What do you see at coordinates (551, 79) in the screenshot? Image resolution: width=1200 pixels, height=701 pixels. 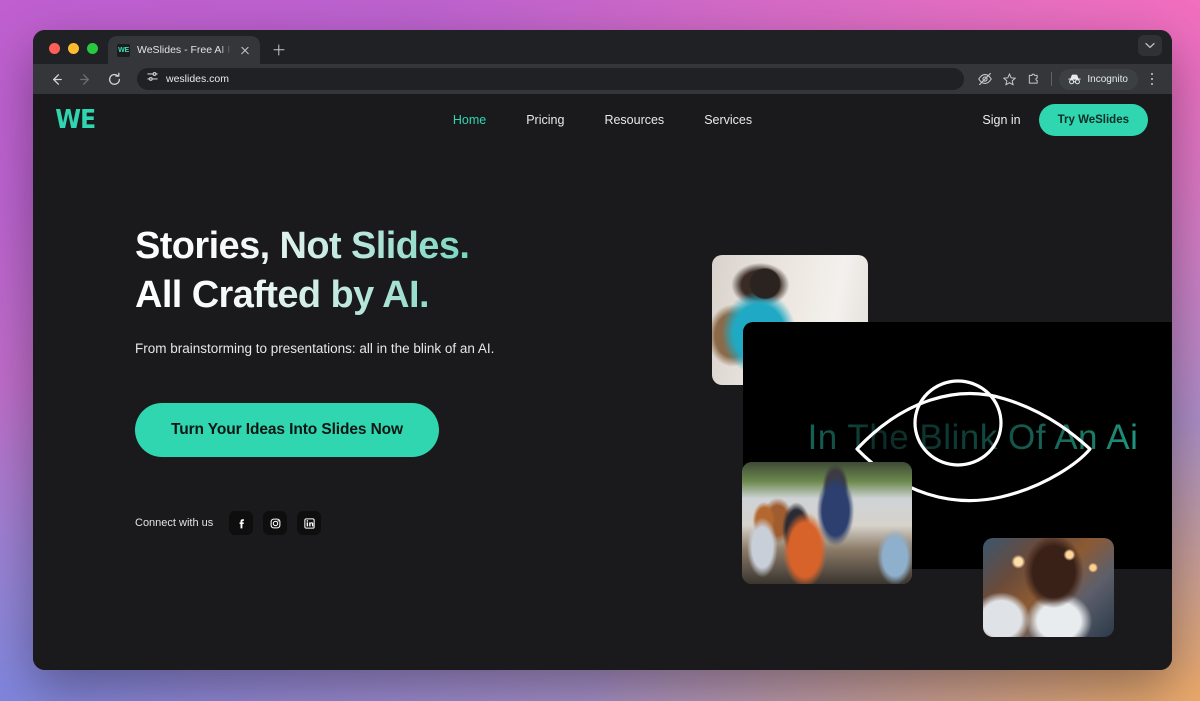 I see `address-bar: weslides.com` at bounding box center [551, 79].